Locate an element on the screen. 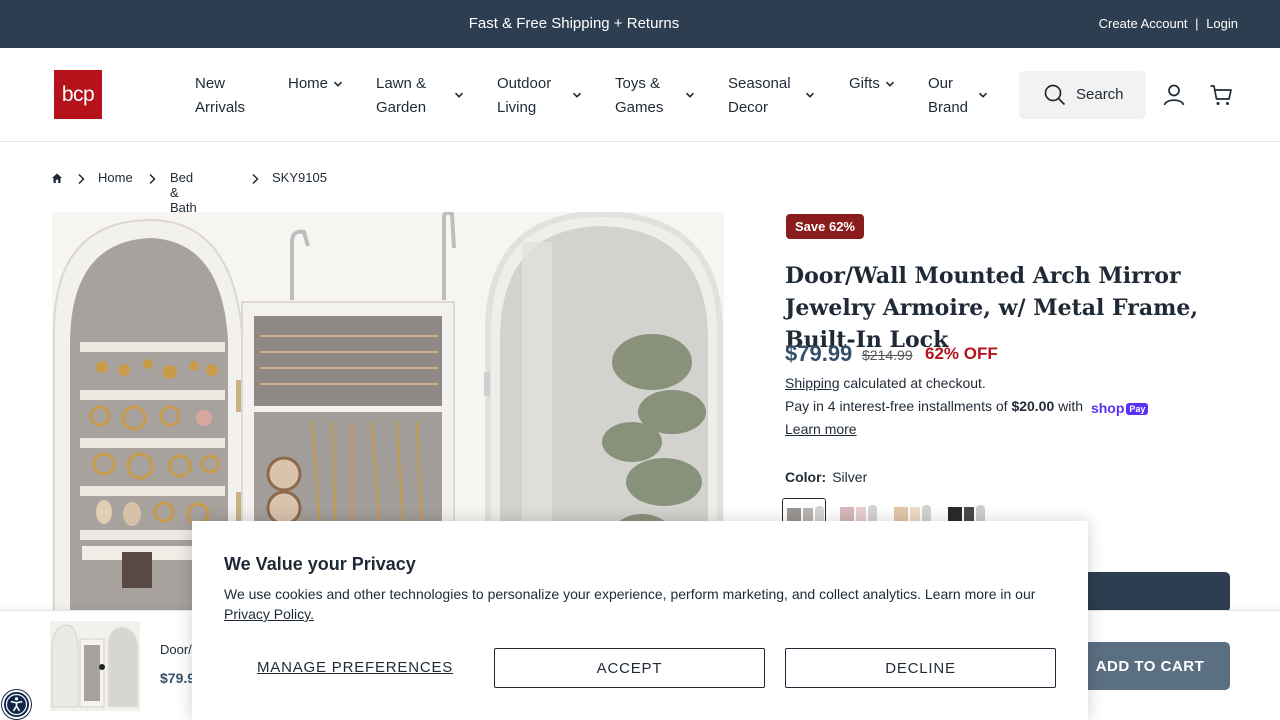 This screenshot has height=720, width=1280. nav-label: Seasonal is located at coordinates (759, 83).